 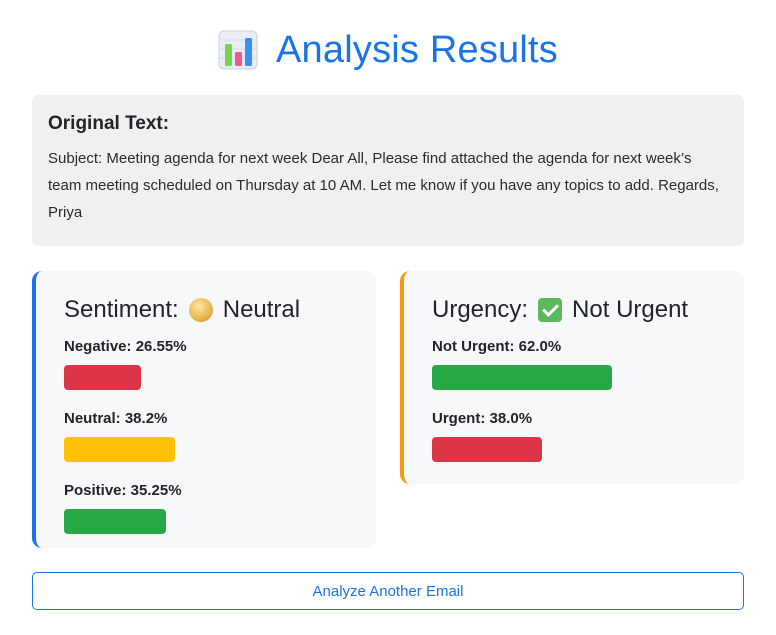 I want to click on sentiment-result: Neutral, so click(x=261, y=309).